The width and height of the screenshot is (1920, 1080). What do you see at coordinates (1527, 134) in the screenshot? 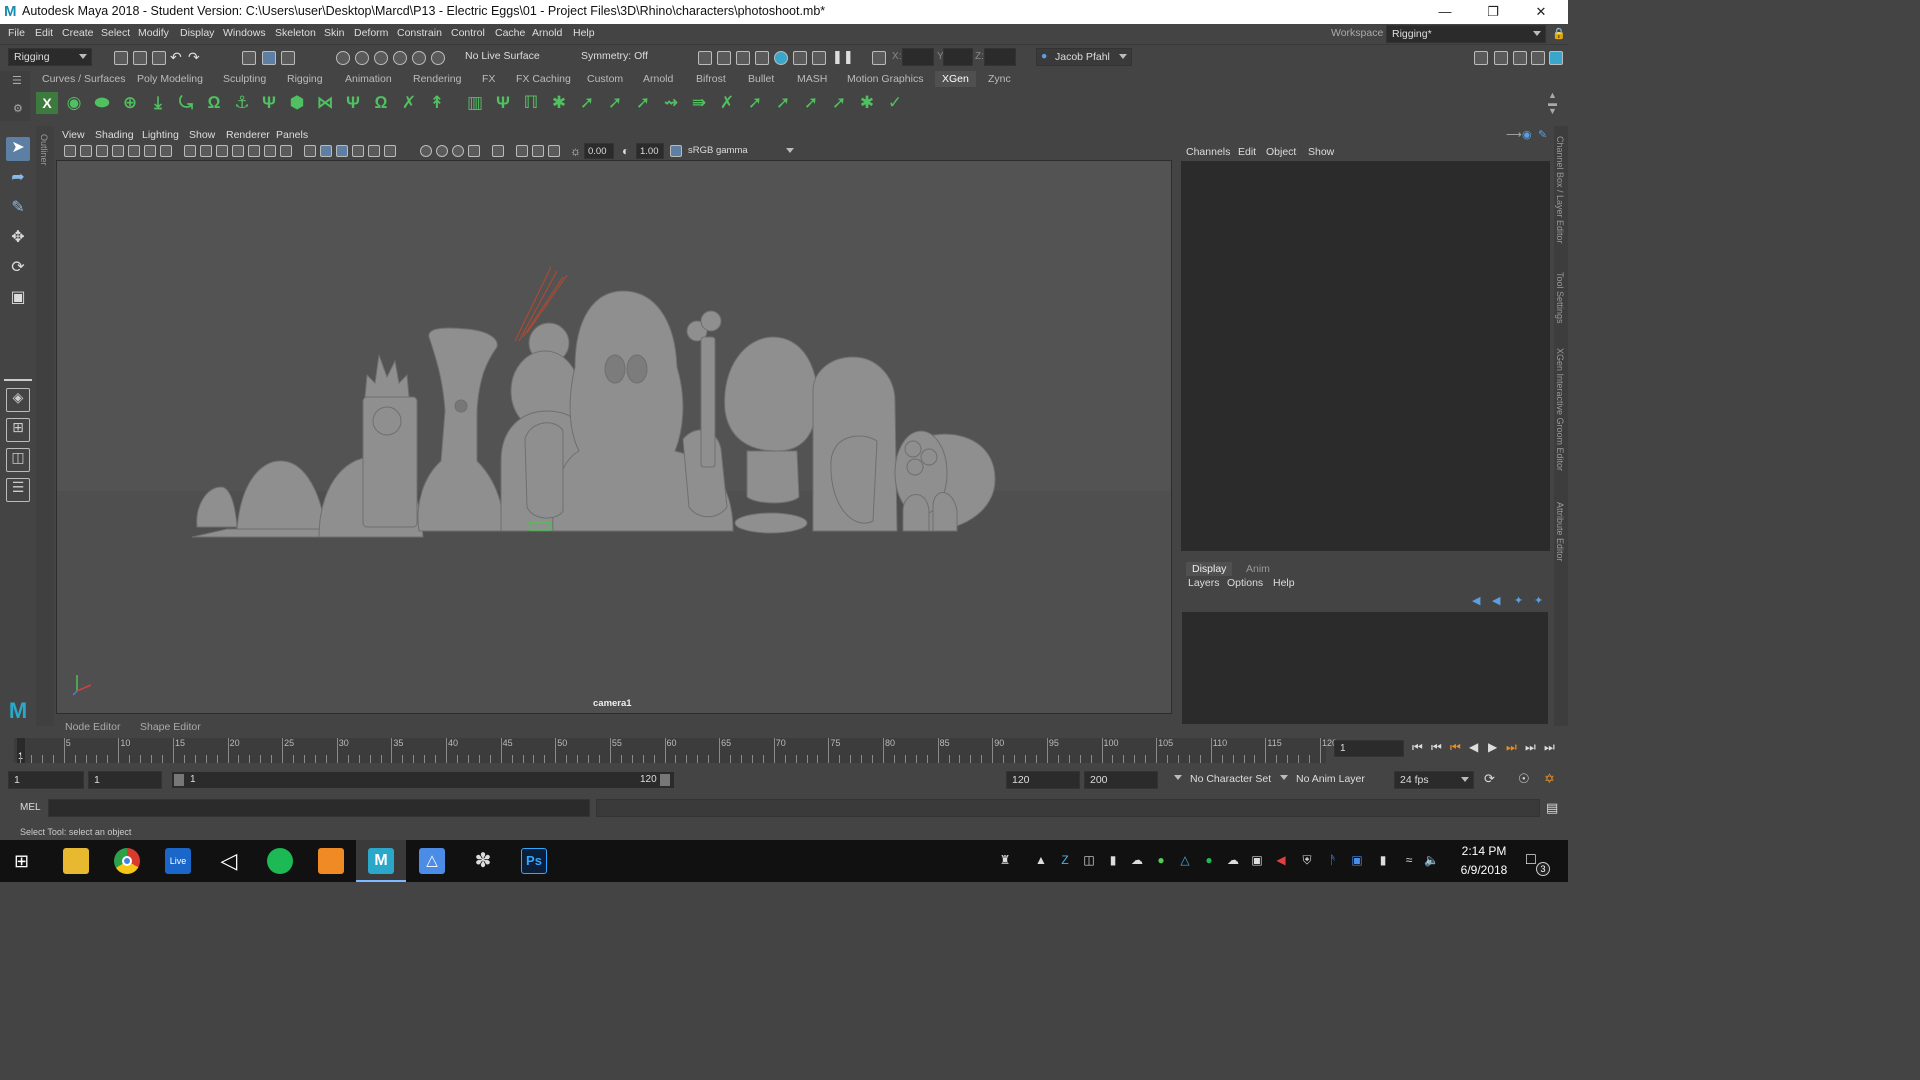
I see `channel-box-icon-b: ◉` at bounding box center [1527, 134].